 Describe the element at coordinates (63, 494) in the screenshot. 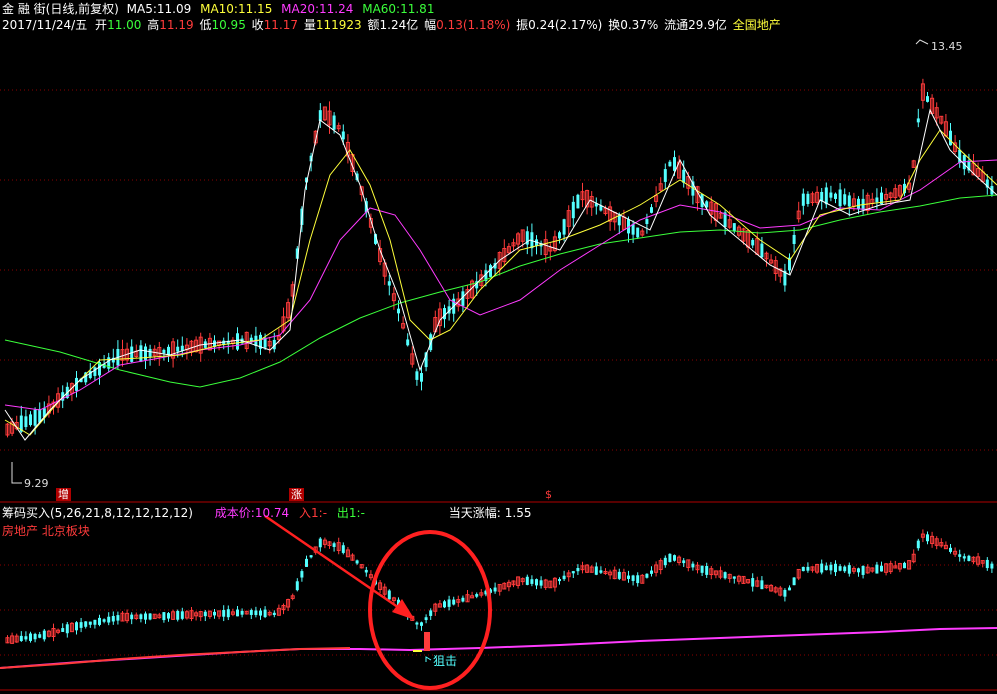

I see `marker-zeng: 增` at that location.